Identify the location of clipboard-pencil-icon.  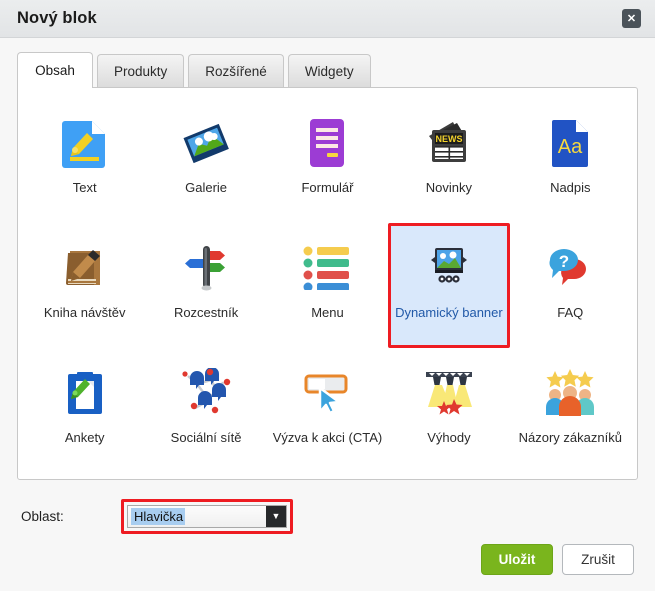
(85, 393).